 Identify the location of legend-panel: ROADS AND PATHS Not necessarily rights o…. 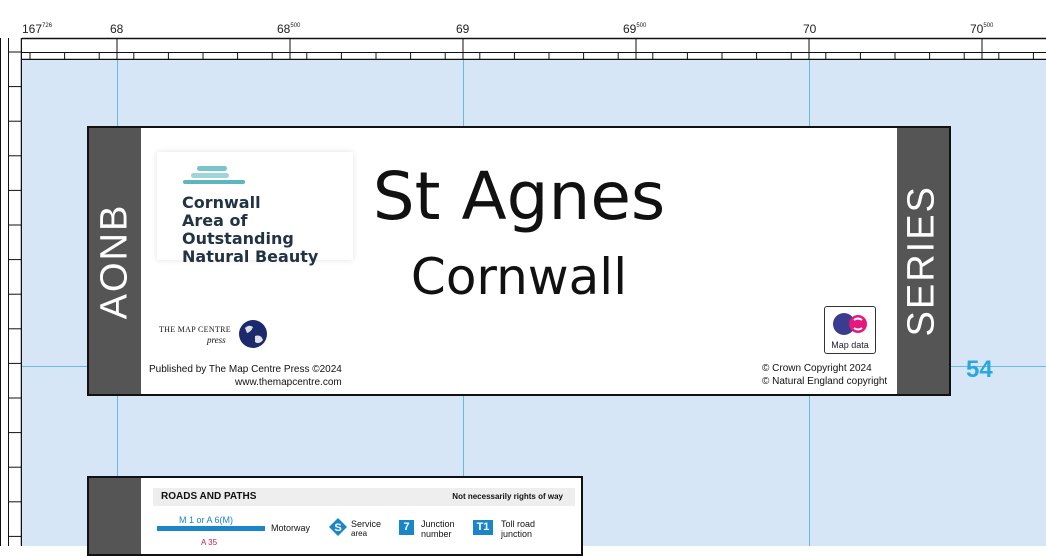
(335, 516).